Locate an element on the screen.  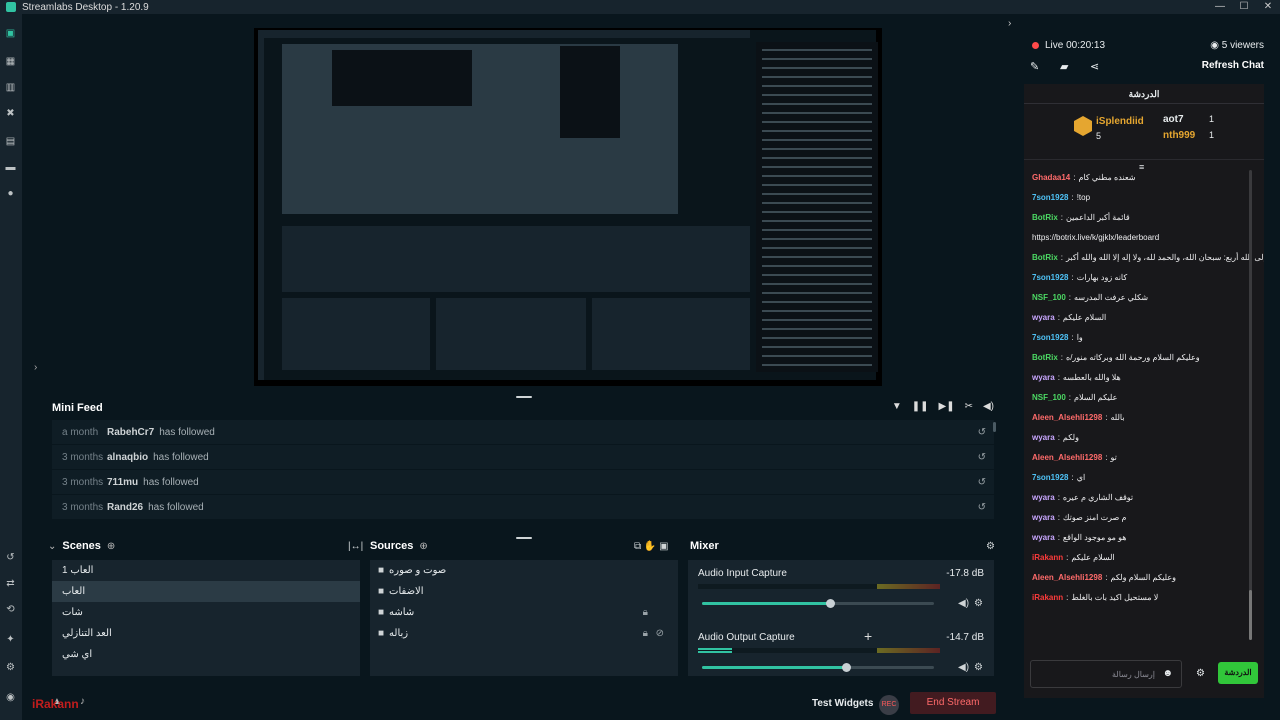
library-icon: ▥ is located at coordinates (10, 87).